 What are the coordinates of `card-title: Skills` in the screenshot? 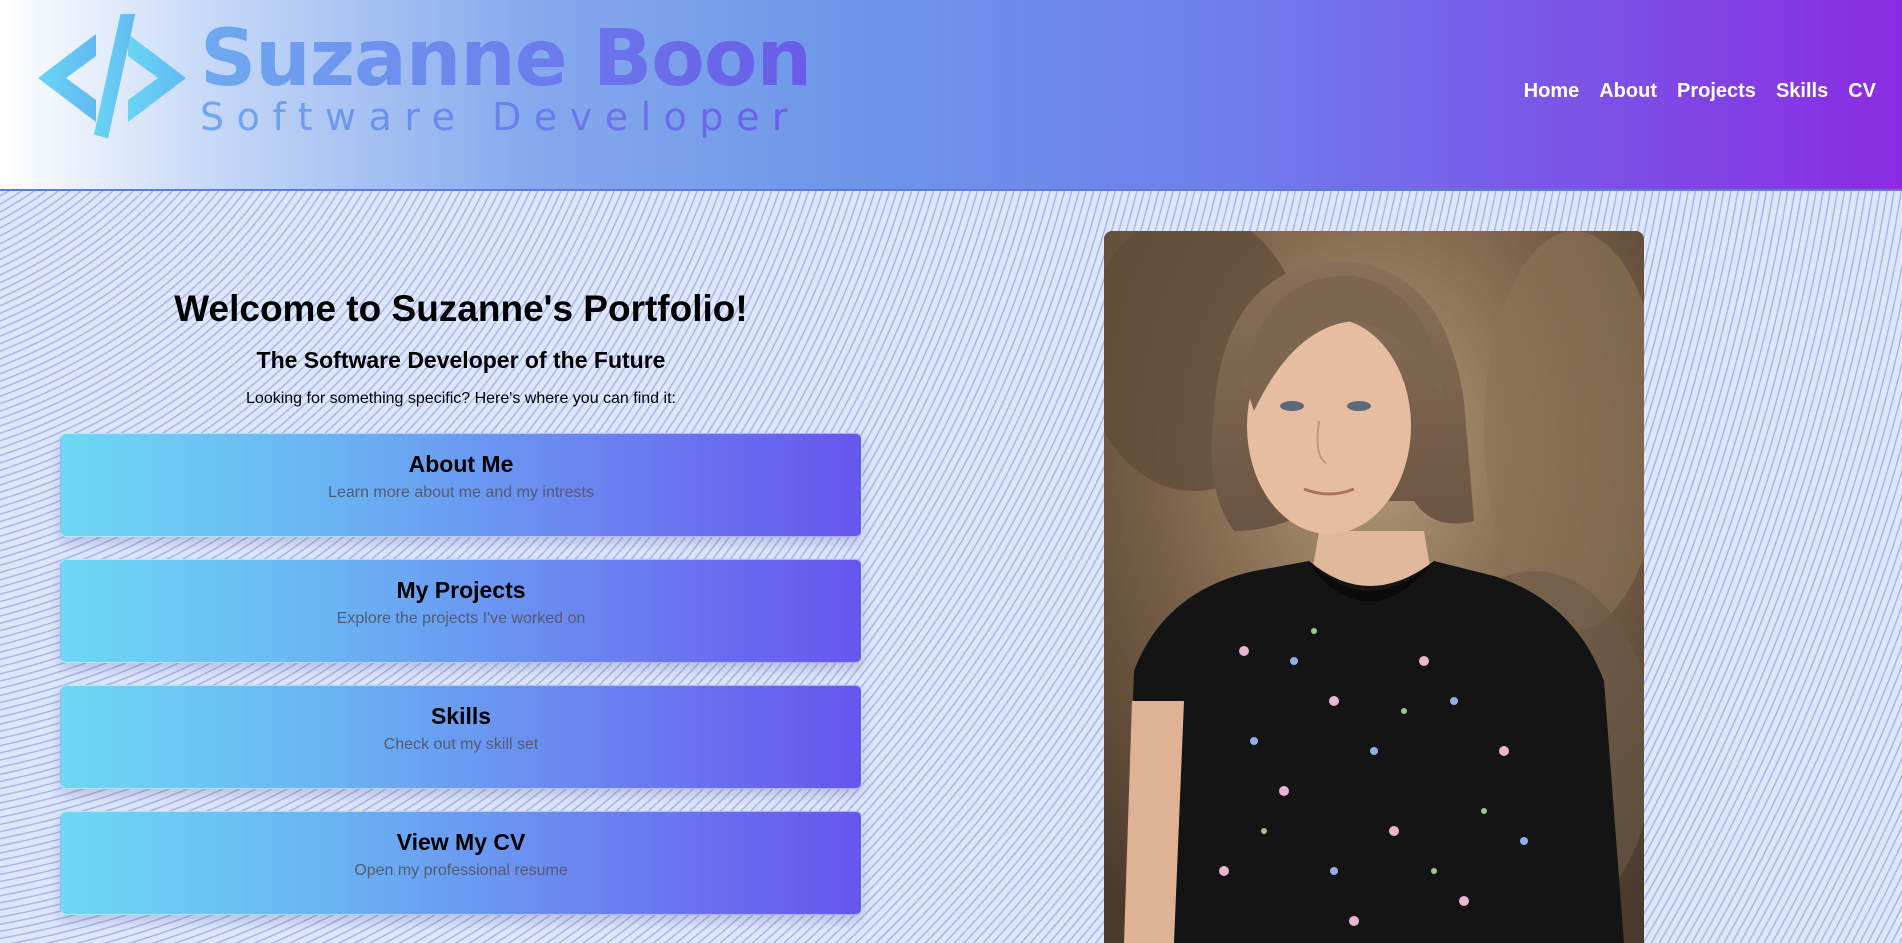 It's located at (461, 716).